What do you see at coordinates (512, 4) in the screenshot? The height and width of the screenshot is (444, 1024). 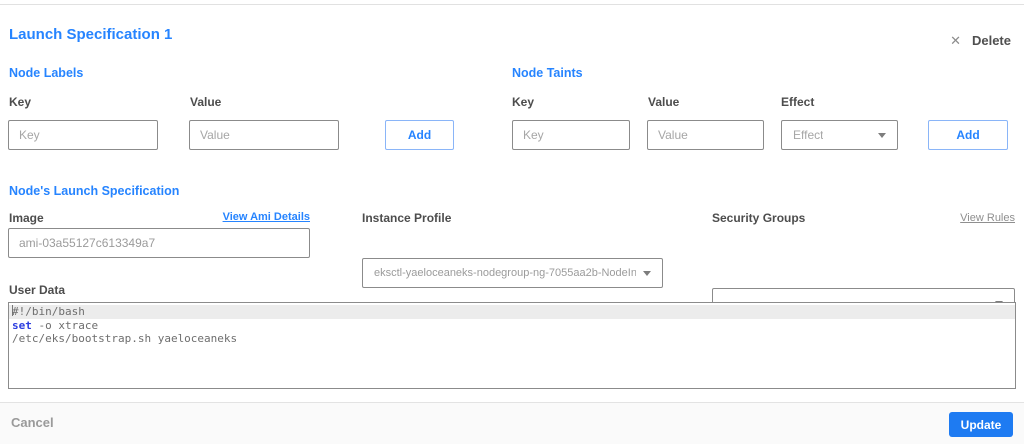 I see `top-divider` at bounding box center [512, 4].